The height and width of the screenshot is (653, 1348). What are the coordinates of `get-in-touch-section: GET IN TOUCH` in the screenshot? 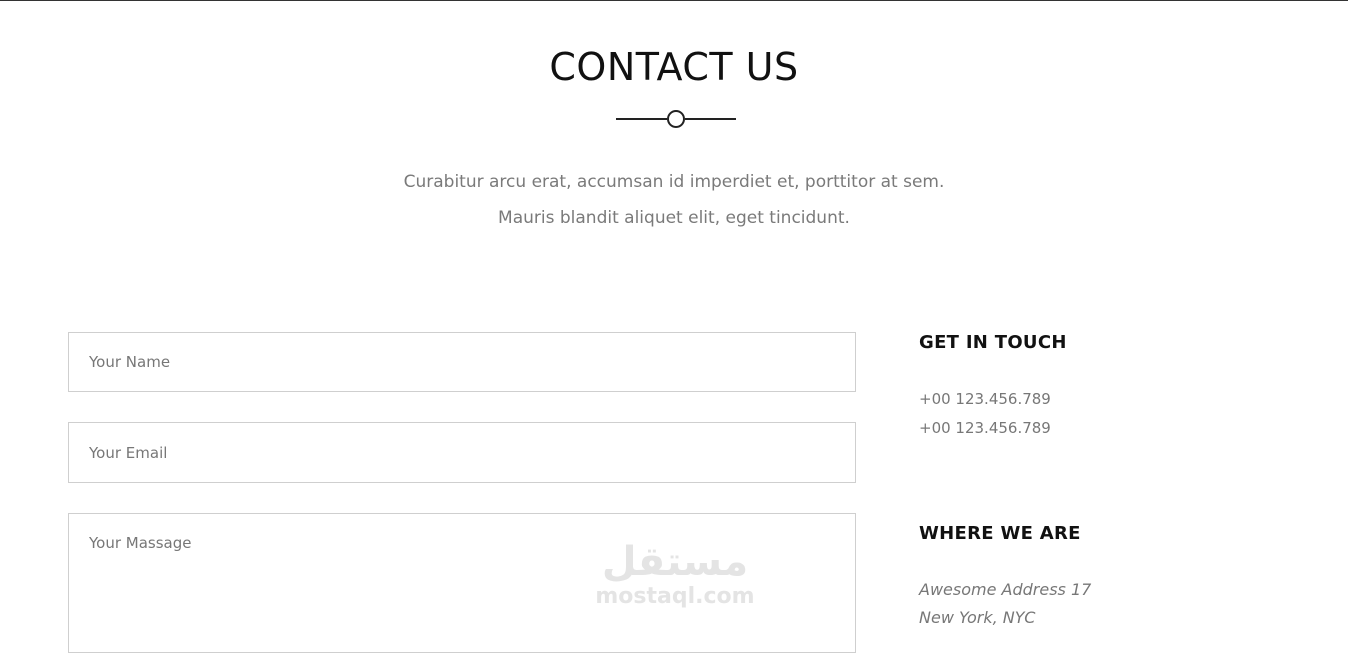 It's located at (993, 342).